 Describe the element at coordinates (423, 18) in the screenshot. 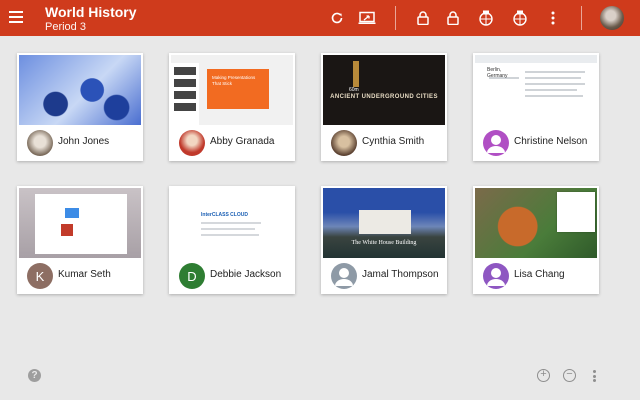

I see `lock-icon` at that location.